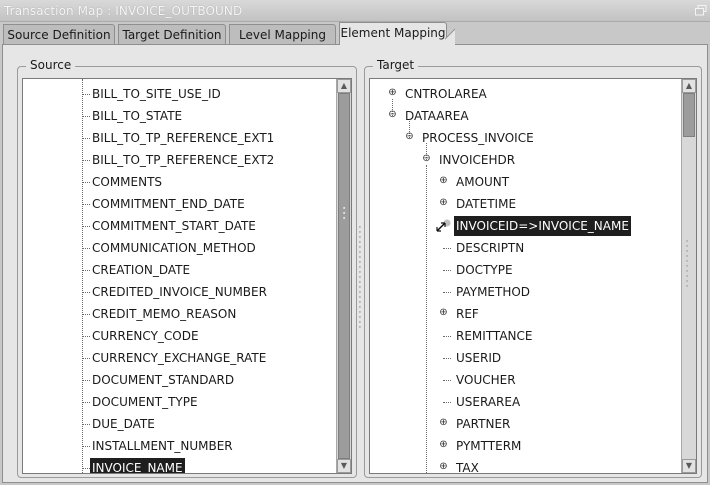  Describe the element at coordinates (525, 314) in the screenshot. I see `target-tree-node: ⊕ REF` at that location.